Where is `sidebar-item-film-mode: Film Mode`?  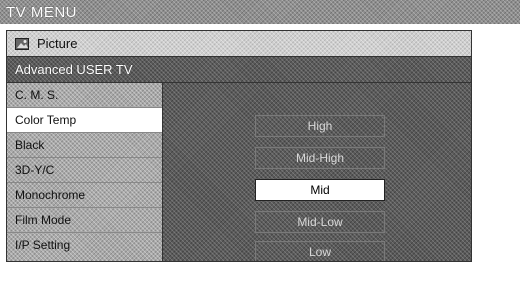
sidebar-item-film-mode: Film Mode is located at coordinates (84, 220).